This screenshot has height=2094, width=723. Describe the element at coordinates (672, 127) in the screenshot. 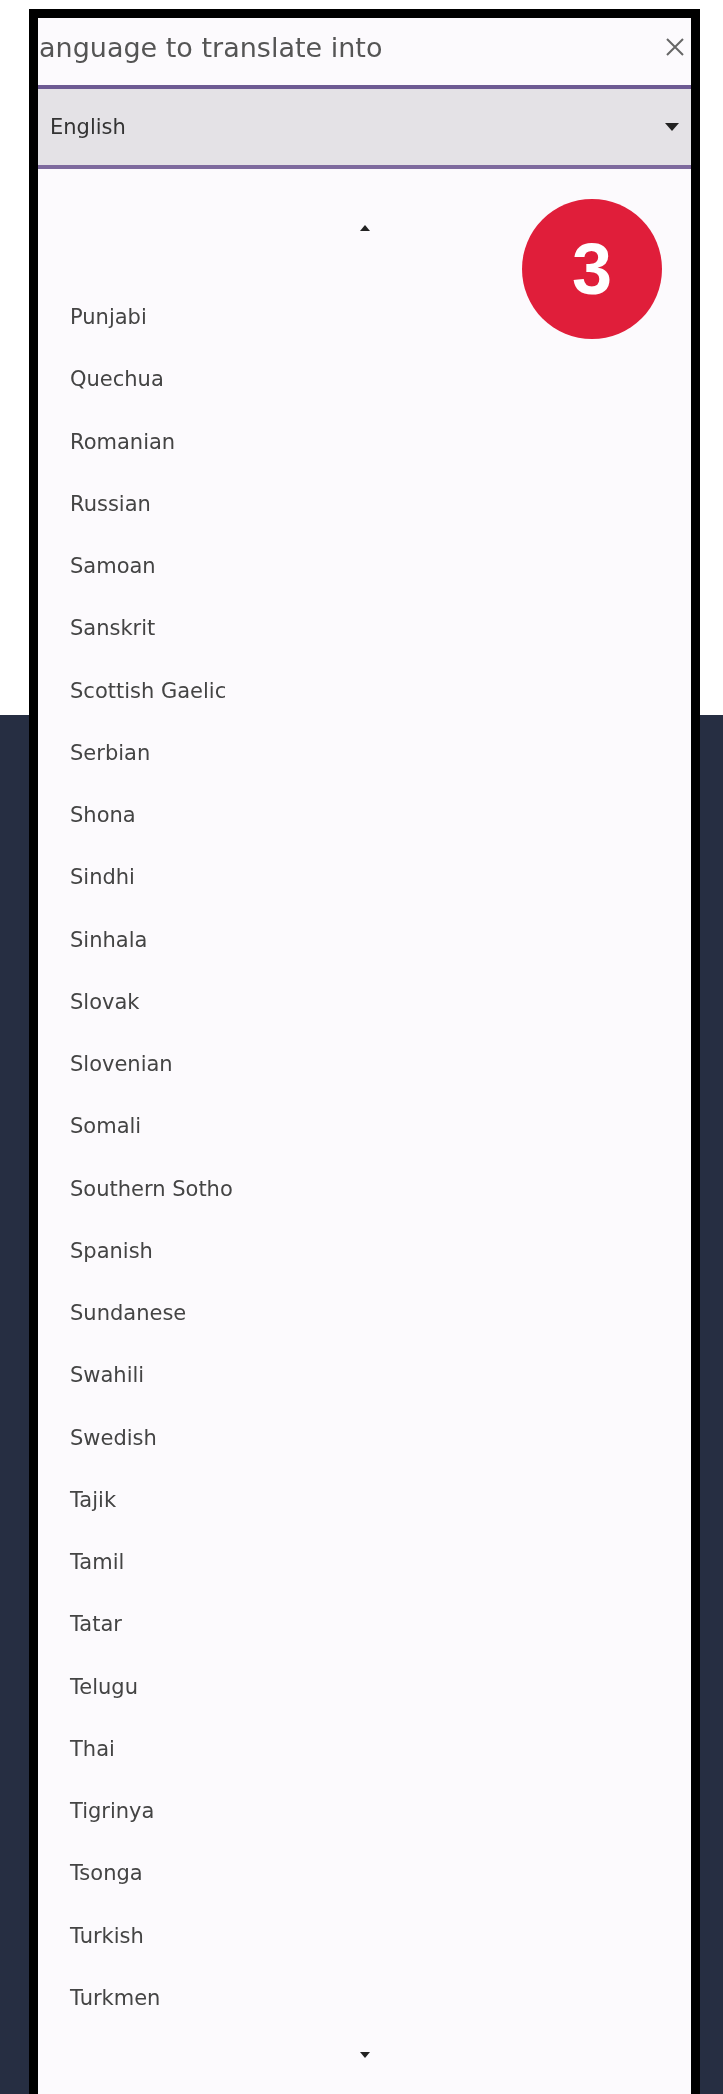

I see `caret-icon` at that location.